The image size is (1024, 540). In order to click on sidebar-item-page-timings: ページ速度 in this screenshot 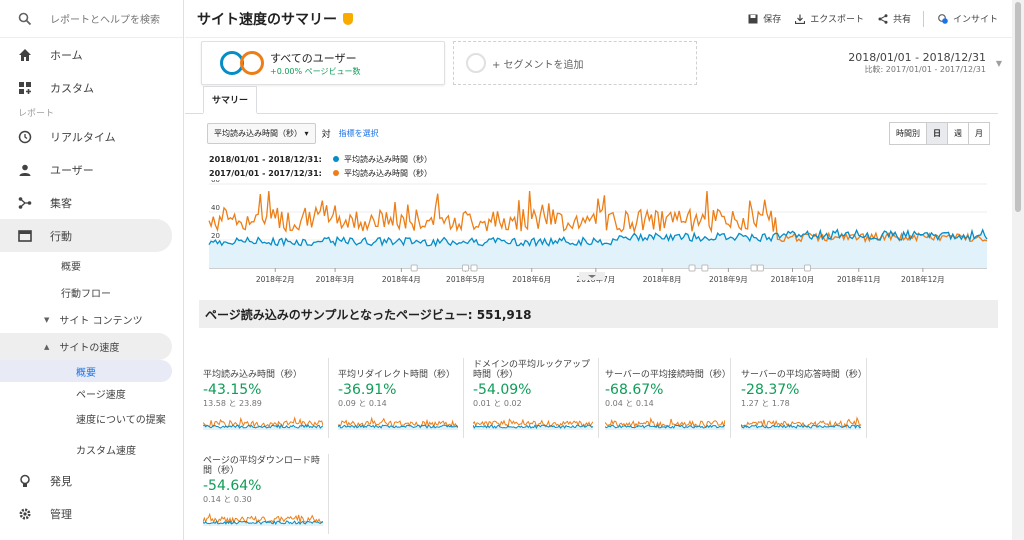, I will do `click(91, 393)`.